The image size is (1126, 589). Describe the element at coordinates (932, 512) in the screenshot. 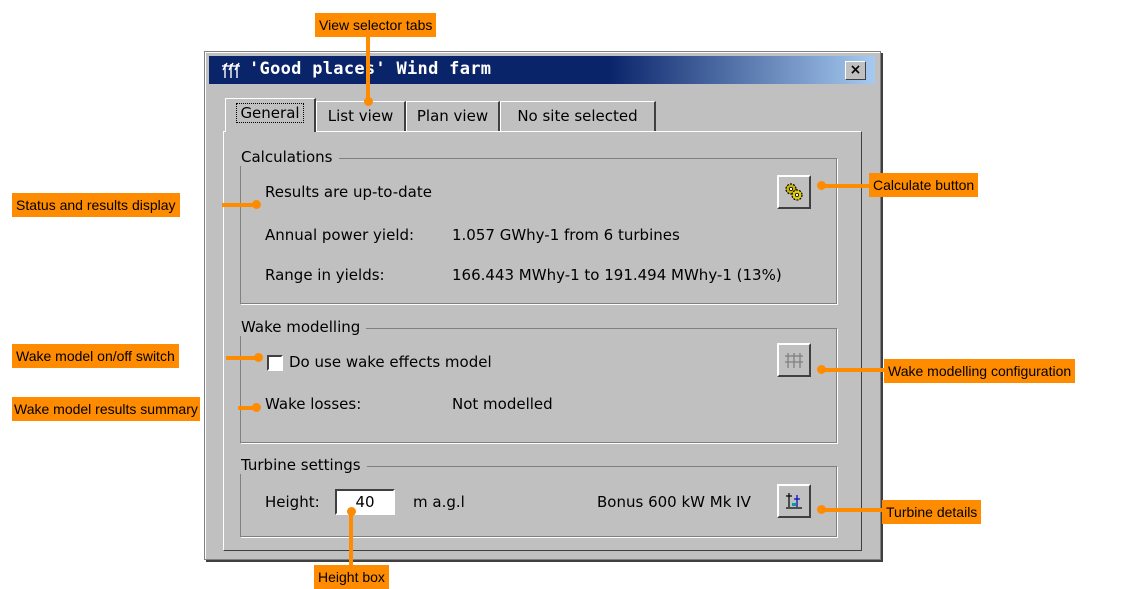

I see `callout-turbine-details: Turbine details` at that location.